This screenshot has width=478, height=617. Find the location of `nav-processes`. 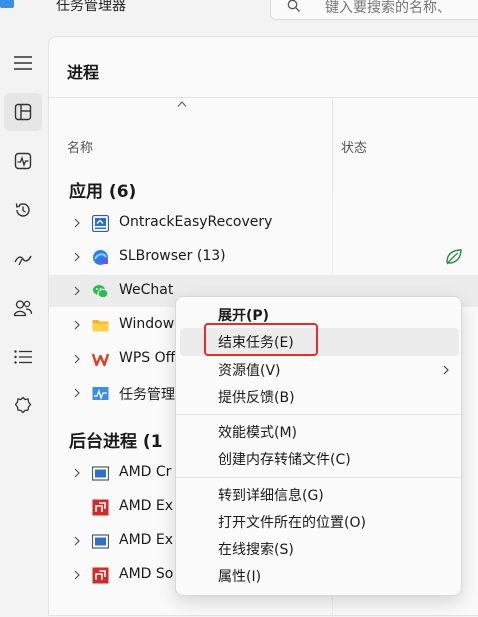

nav-processes is located at coordinates (23, 112).